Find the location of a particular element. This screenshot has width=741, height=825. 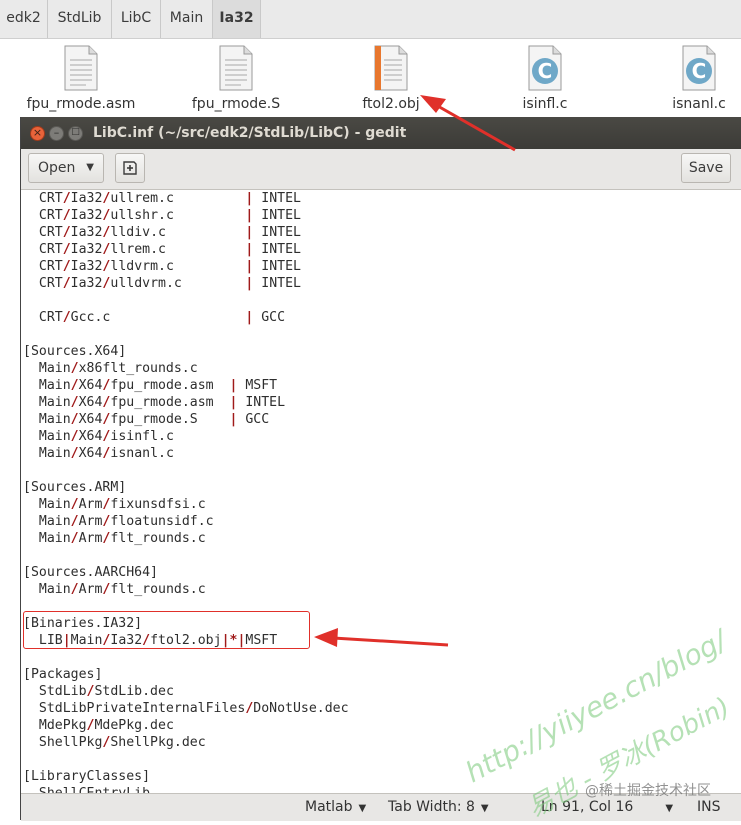

arrow-to-binaries-line is located at coordinates (381, 637).